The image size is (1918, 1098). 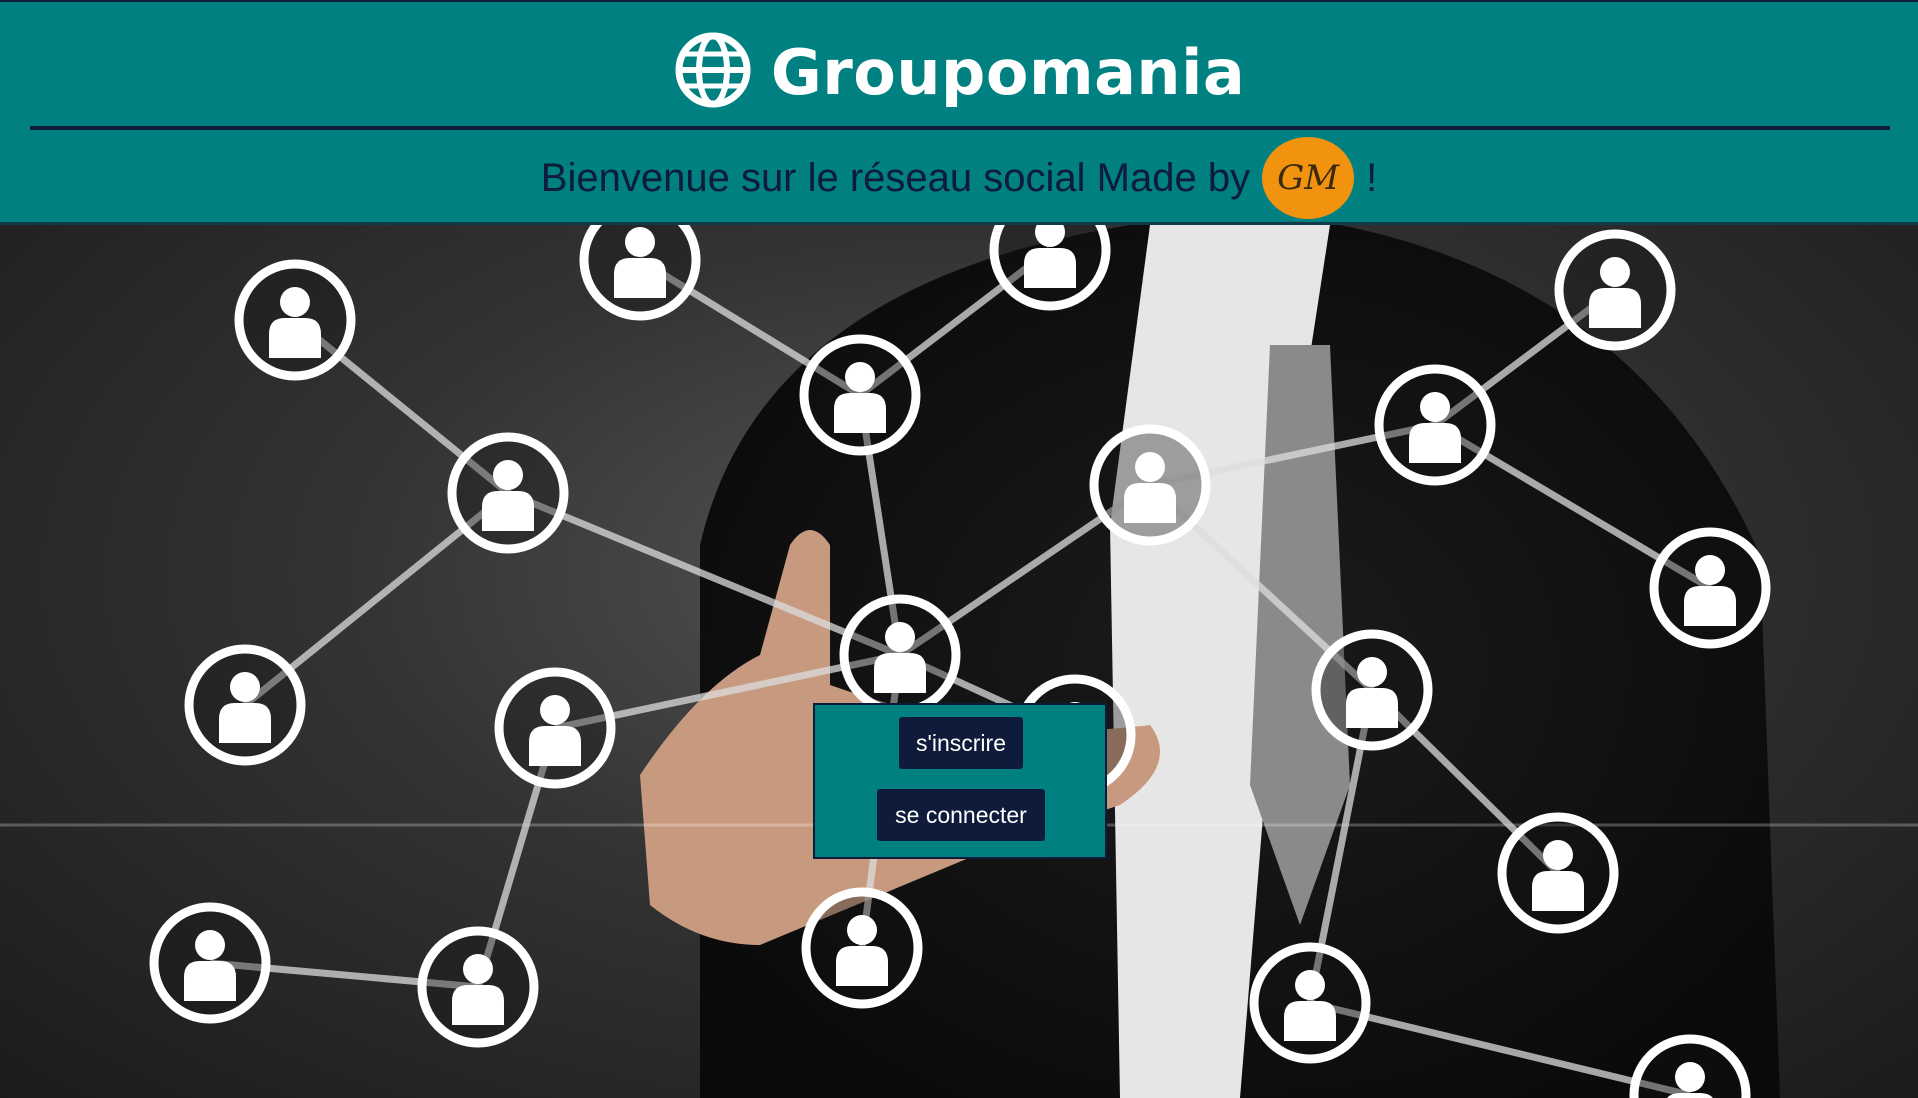 What do you see at coordinates (961, 743) in the screenshot?
I see `signup-button: s'inscrire` at bounding box center [961, 743].